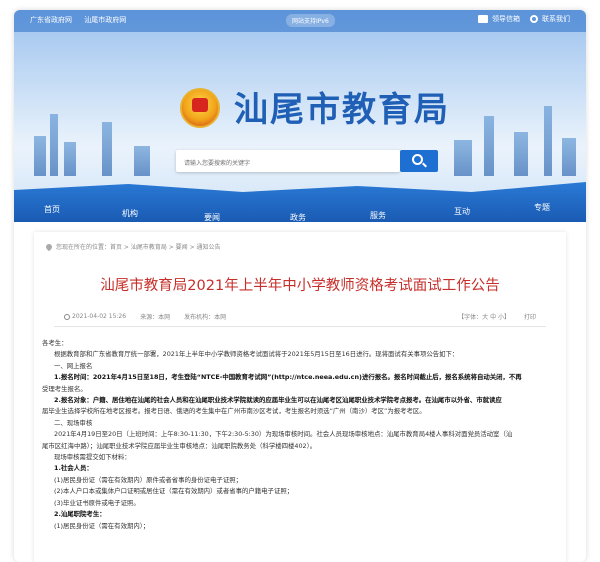 This screenshot has width=600, height=562. What do you see at coordinates (99, 316) in the screenshot?
I see `publish-date-text: 2021-04-02 15:26` at bounding box center [99, 316].